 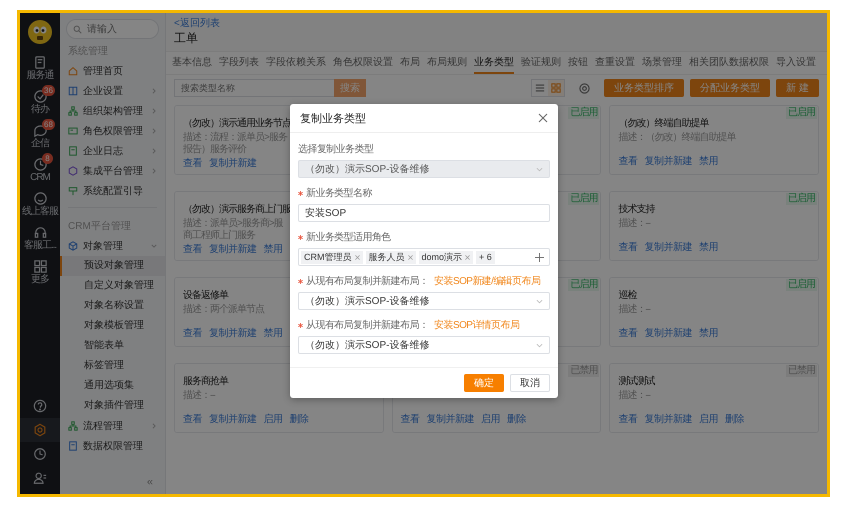 What do you see at coordinates (363, 63) in the screenshot?
I see `tab: 角色权限设置` at bounding box center [363, 63].